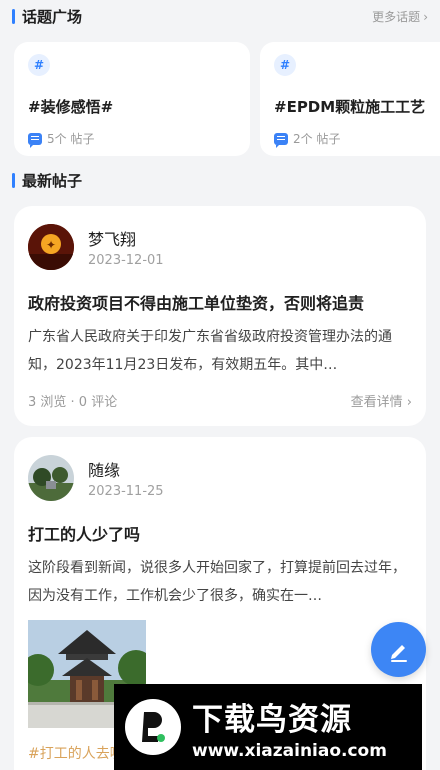  Describe the element at coordinates (71, 107) in the screenshot. I see `topic-name: #装修感悟#` at that location.